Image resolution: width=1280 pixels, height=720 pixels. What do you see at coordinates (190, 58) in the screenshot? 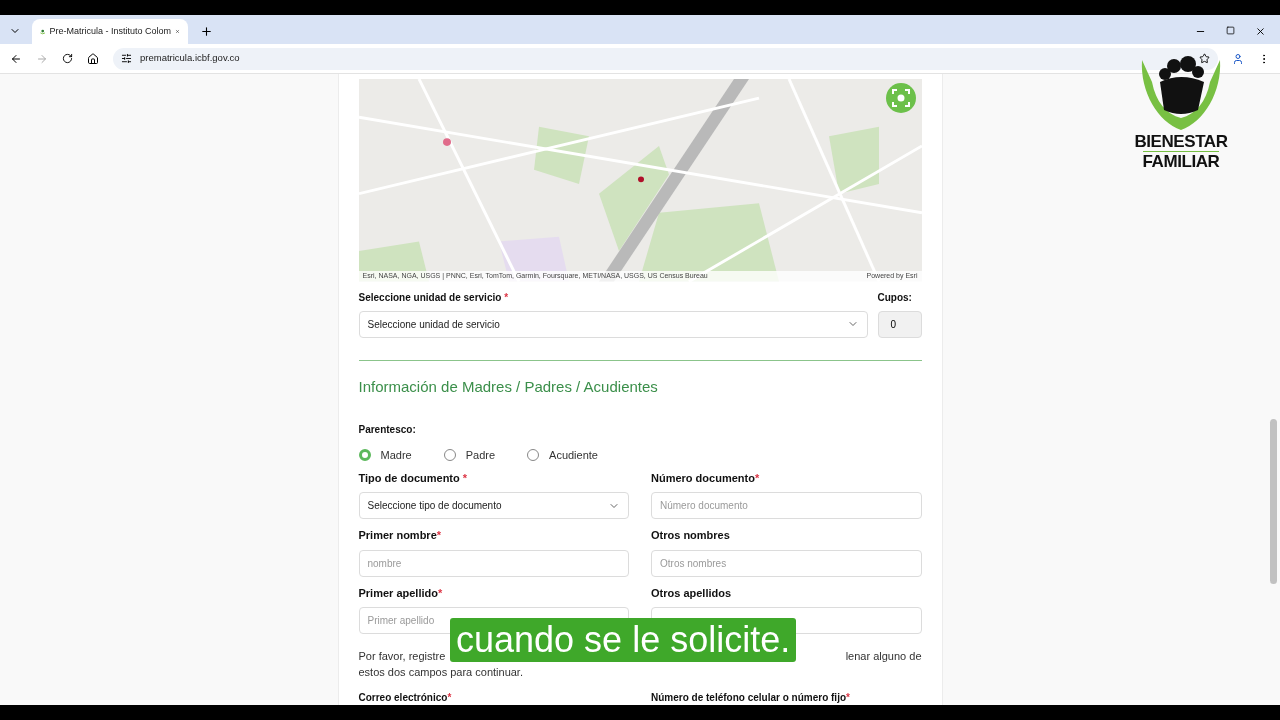
I see `url-text: prematricula.icbf.gov.co` at bounding box center [190, 58].